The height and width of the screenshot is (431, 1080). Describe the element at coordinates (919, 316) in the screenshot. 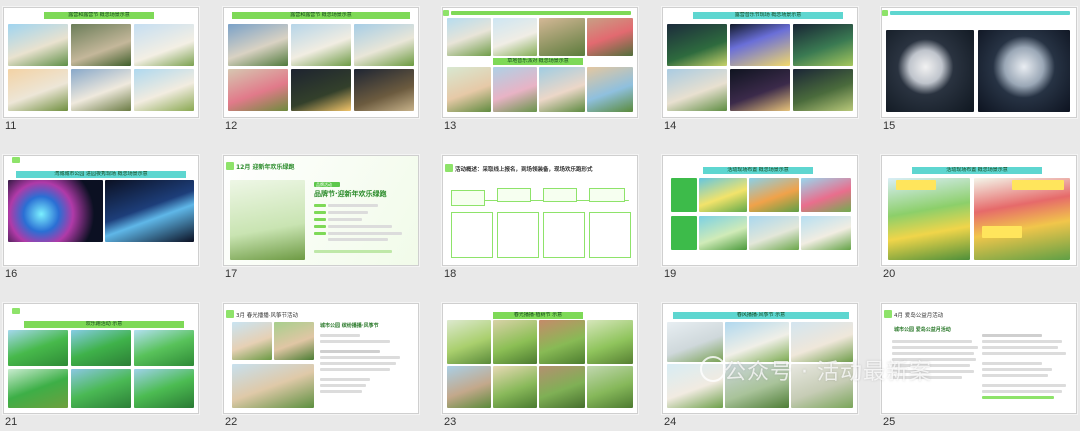

I see `slide-heading: 4月 爱岛公益月活动` at that location.